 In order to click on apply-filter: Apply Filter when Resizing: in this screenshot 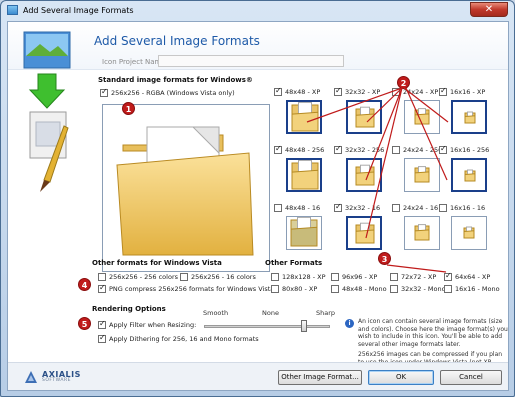, I will do `click(147, 324)`.